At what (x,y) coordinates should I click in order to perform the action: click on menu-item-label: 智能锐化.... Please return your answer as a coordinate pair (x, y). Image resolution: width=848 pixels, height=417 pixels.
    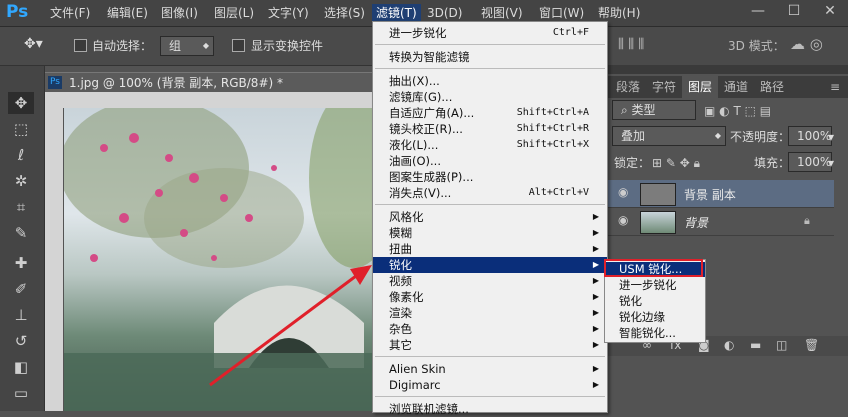
    Looking at the image, I should click on (647, 333).